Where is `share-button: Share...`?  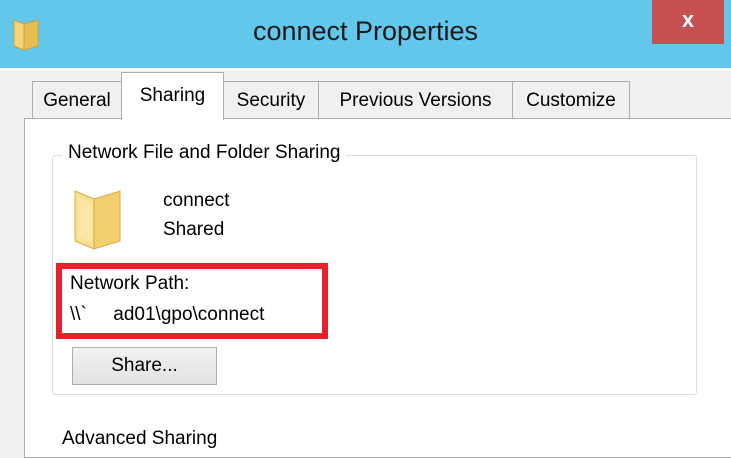
share-button: Share... is located at coordinates (144, 366).